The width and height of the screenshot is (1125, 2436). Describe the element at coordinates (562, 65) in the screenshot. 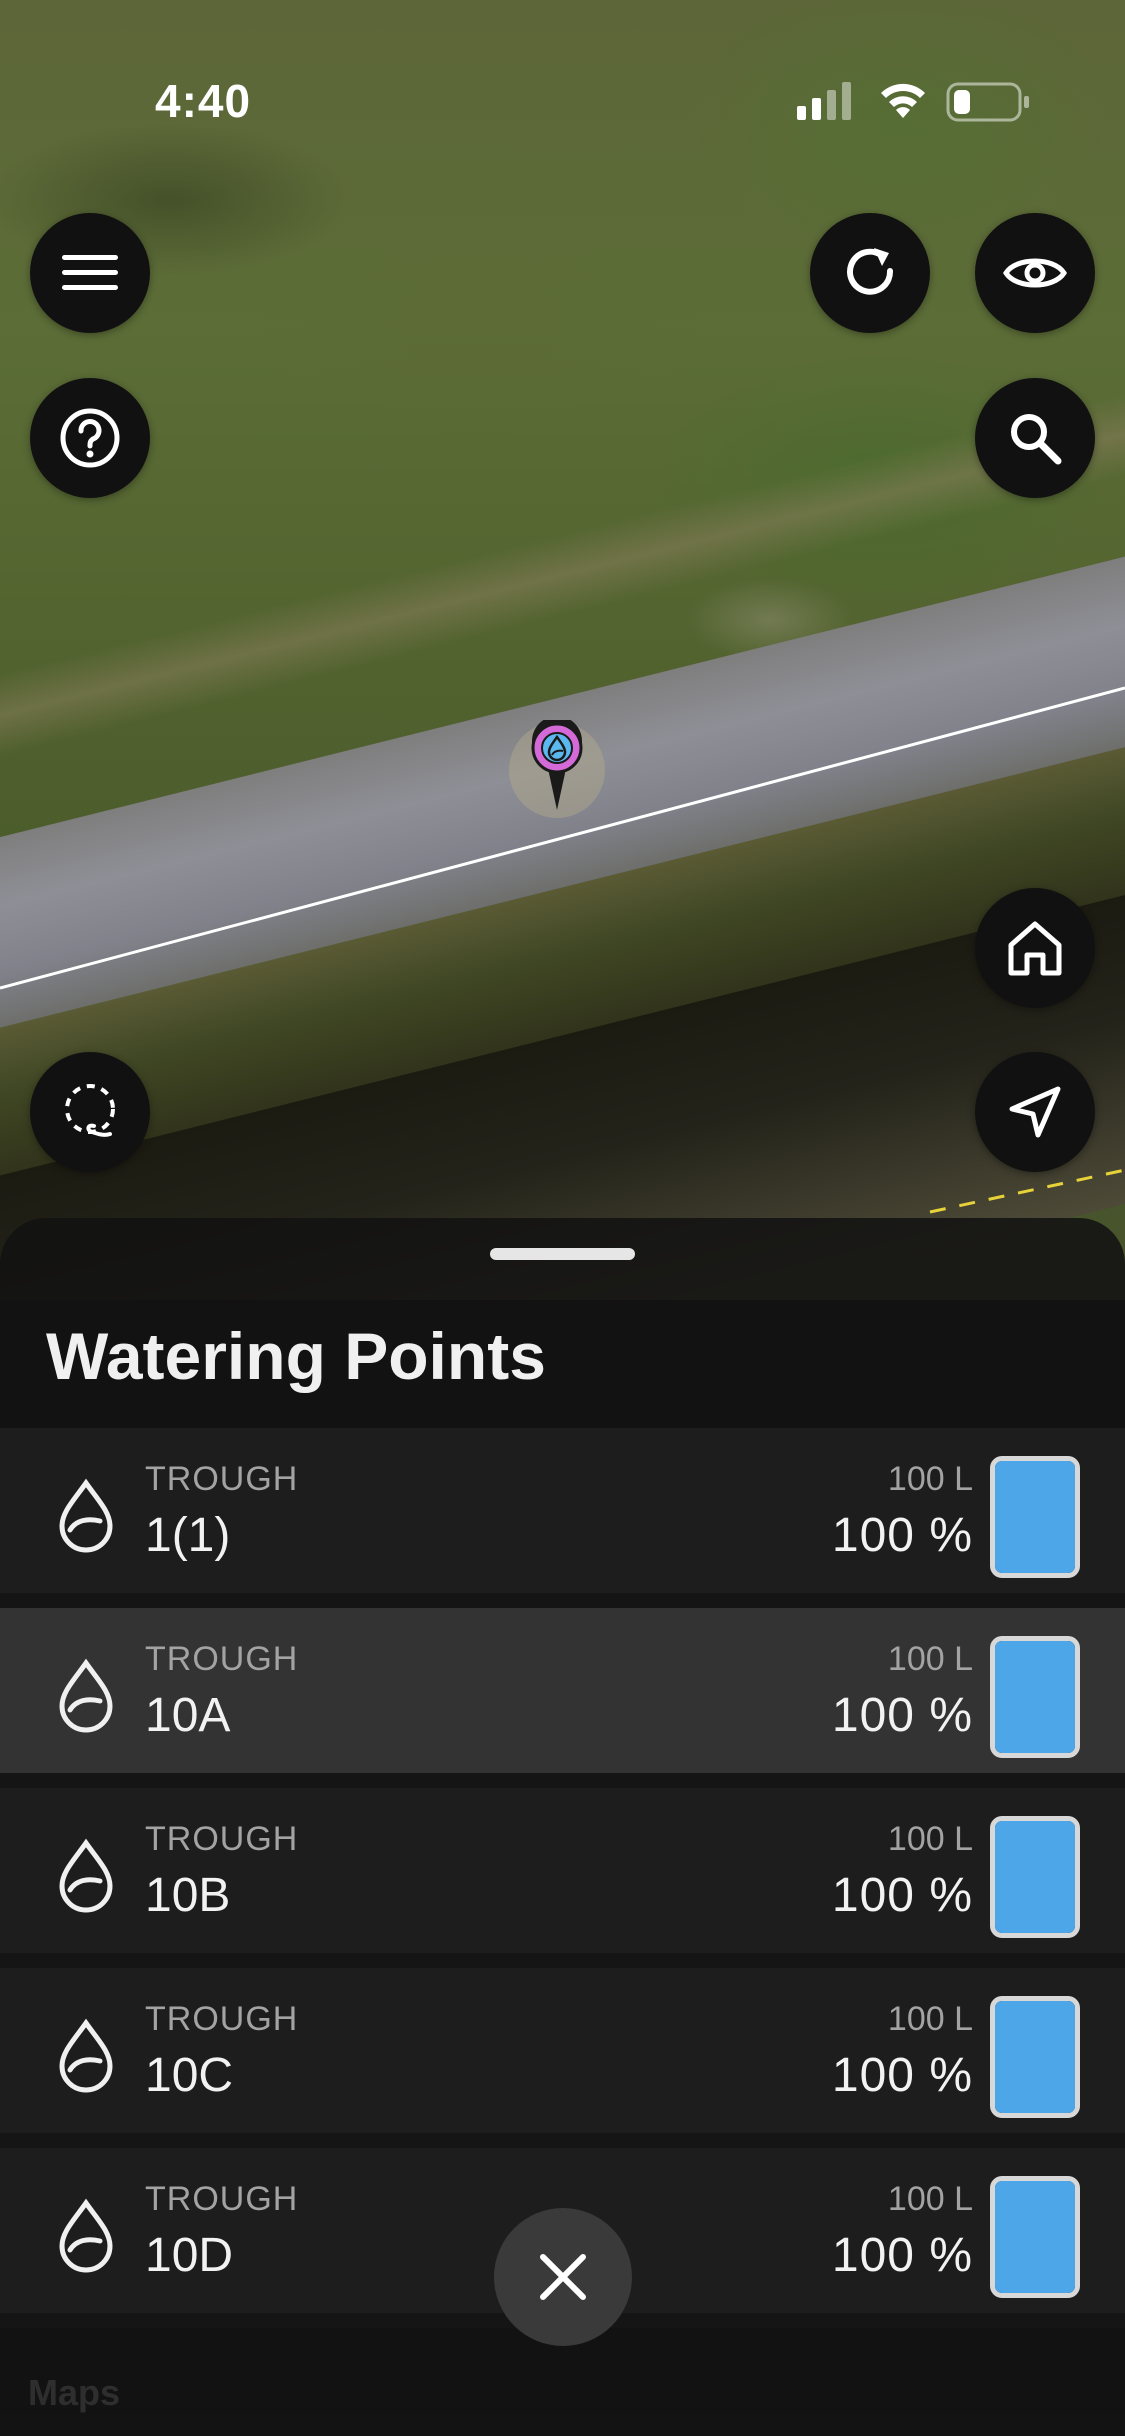

I see `status-bar: 4:40` at that location.